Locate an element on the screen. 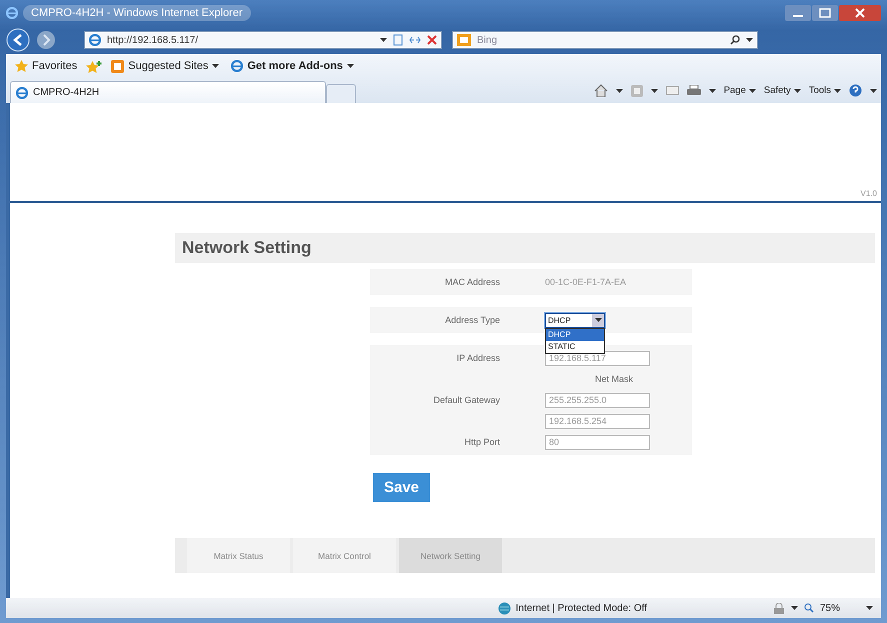 This screenshot has height=623, width=887. globe-icon is located at coordinates (504, 608).